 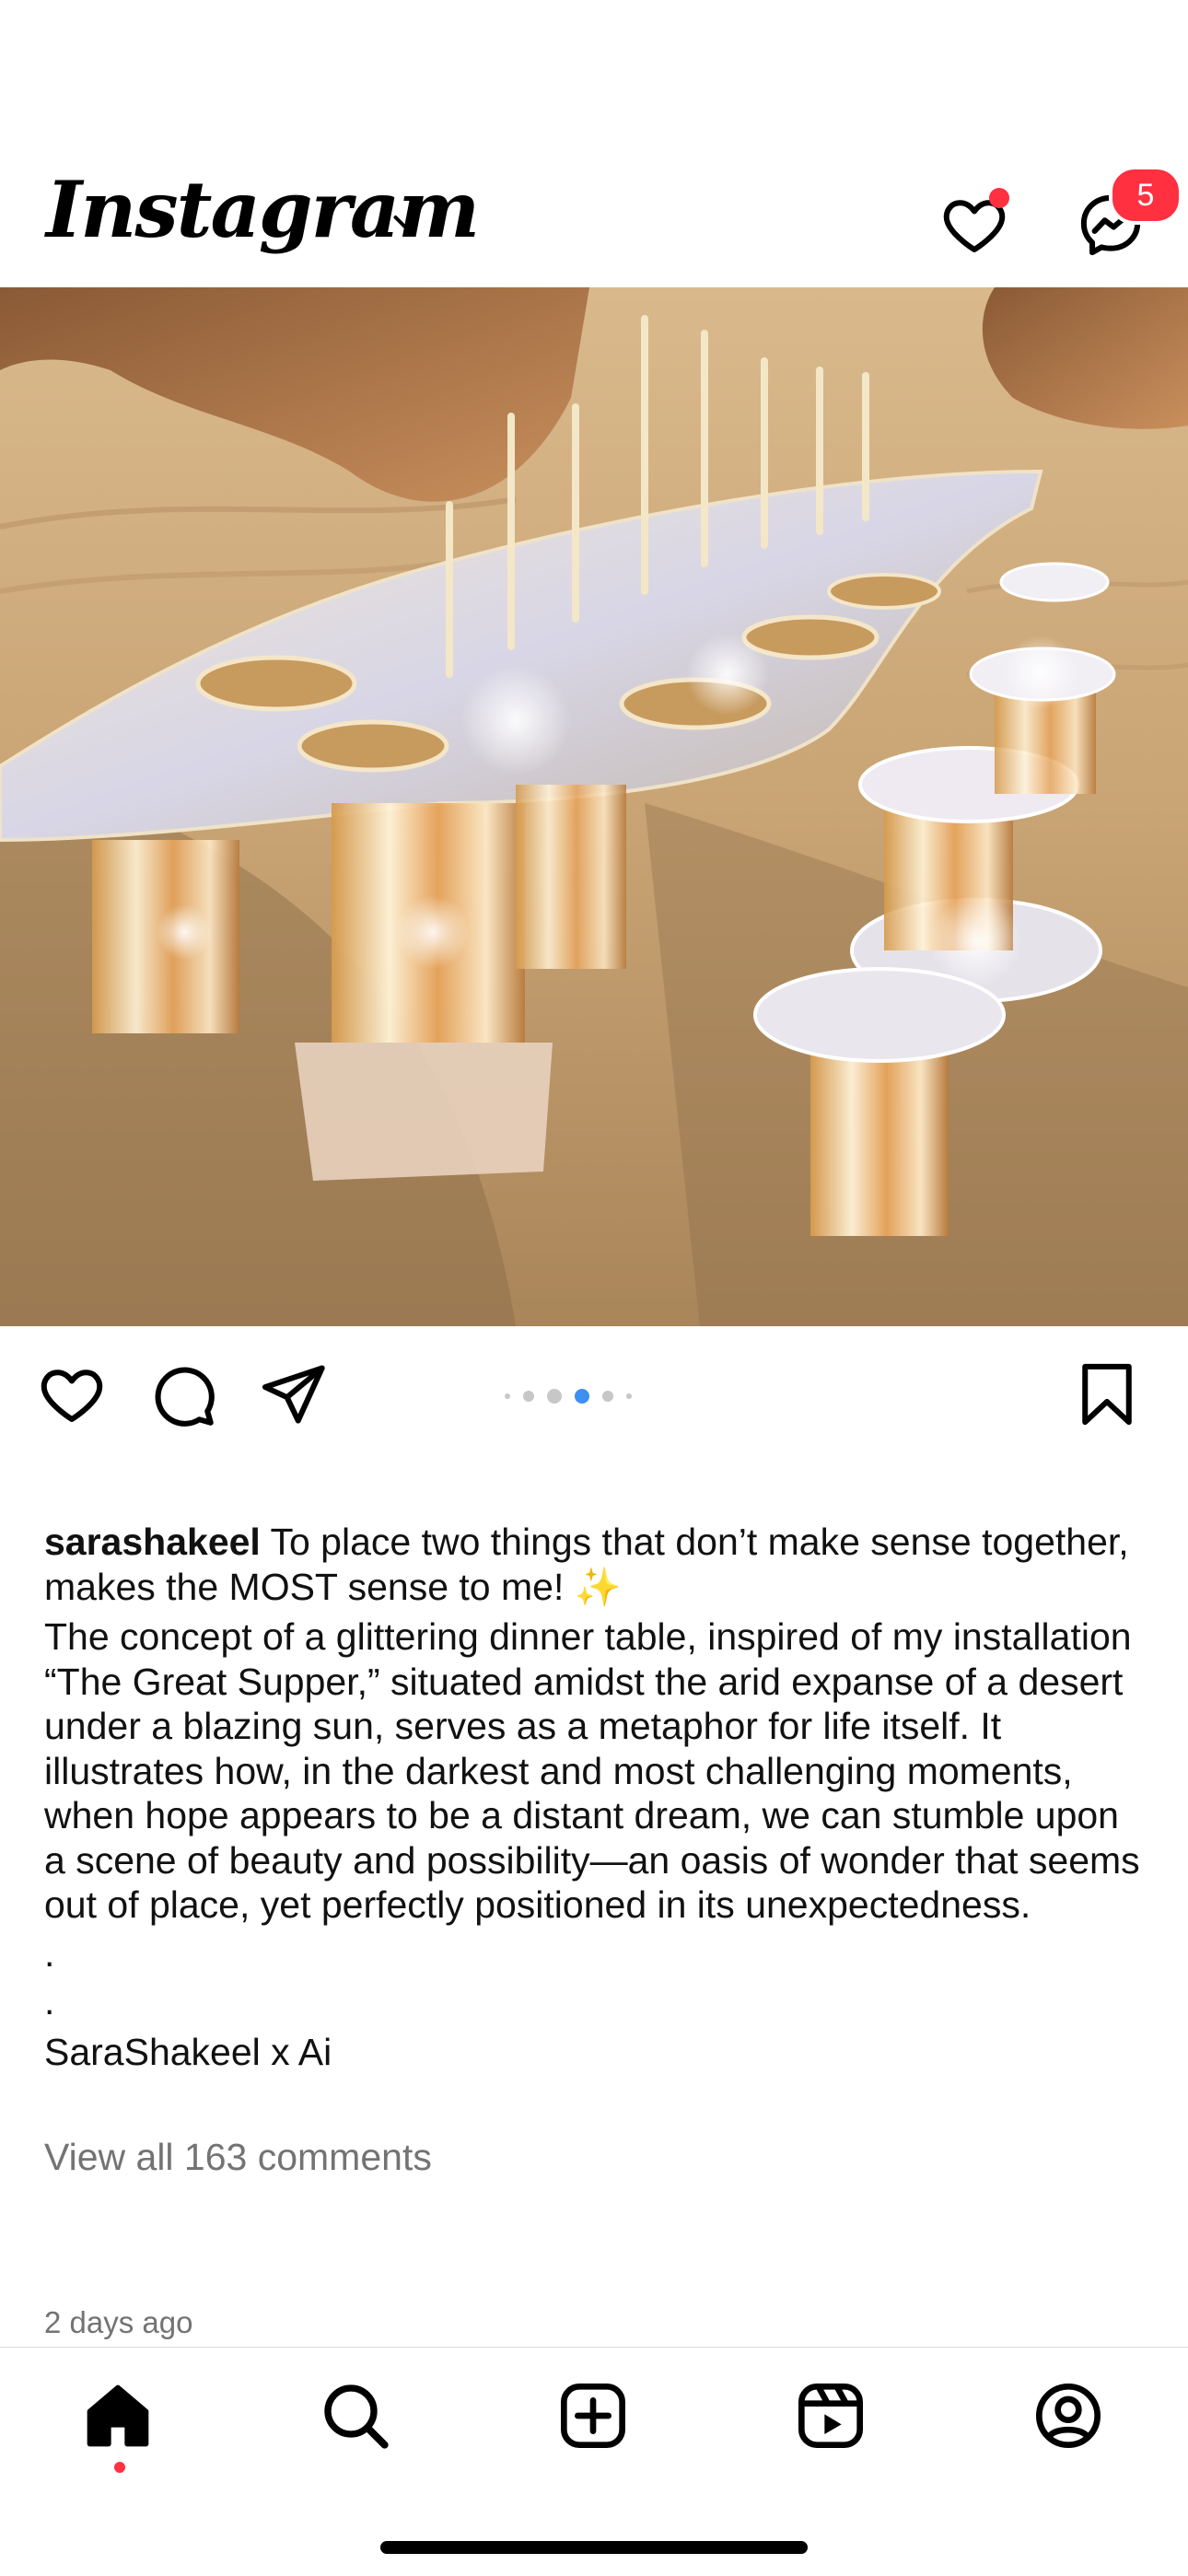 I want to click on home-indicator, so click(x=594, y=2547).